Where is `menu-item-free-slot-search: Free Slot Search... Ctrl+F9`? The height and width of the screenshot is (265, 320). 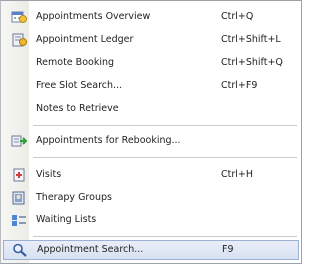 menu-item-free-slot-search: Free Slot Search... Ctrl+F9 is located at coordinates (151, 86).